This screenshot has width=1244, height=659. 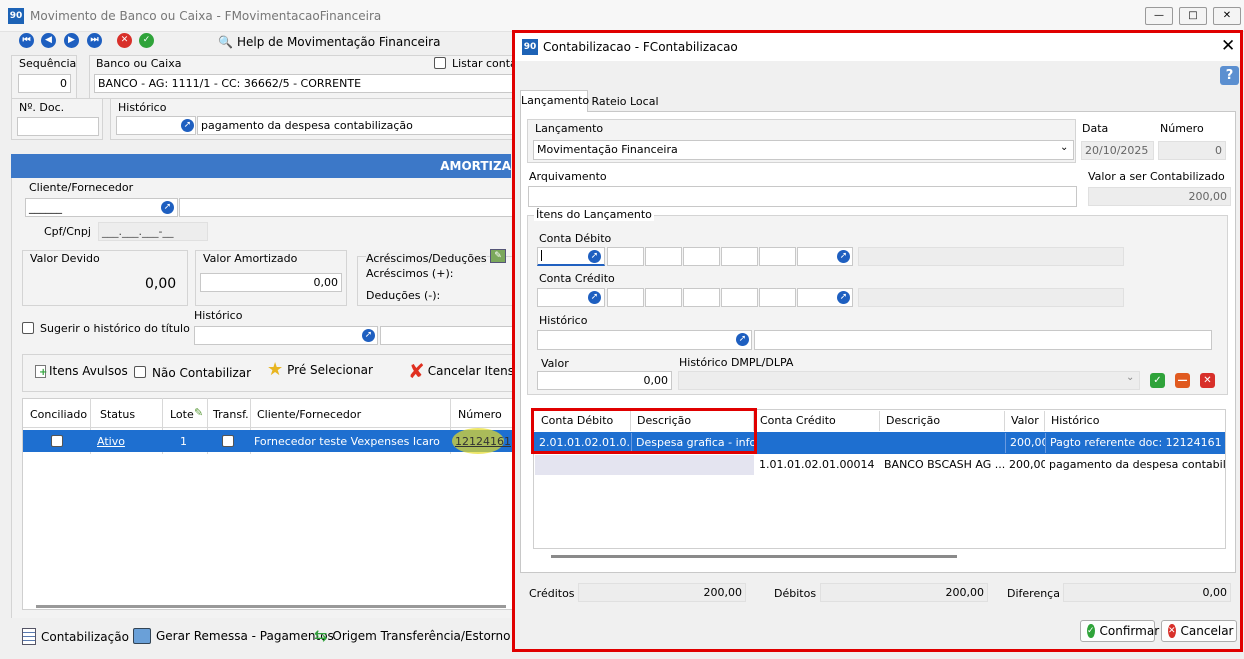 What do you see at coordinates (625, 256) in the screenshot?
I see `conta-debito-seg1` at bounding box center [625, 256].